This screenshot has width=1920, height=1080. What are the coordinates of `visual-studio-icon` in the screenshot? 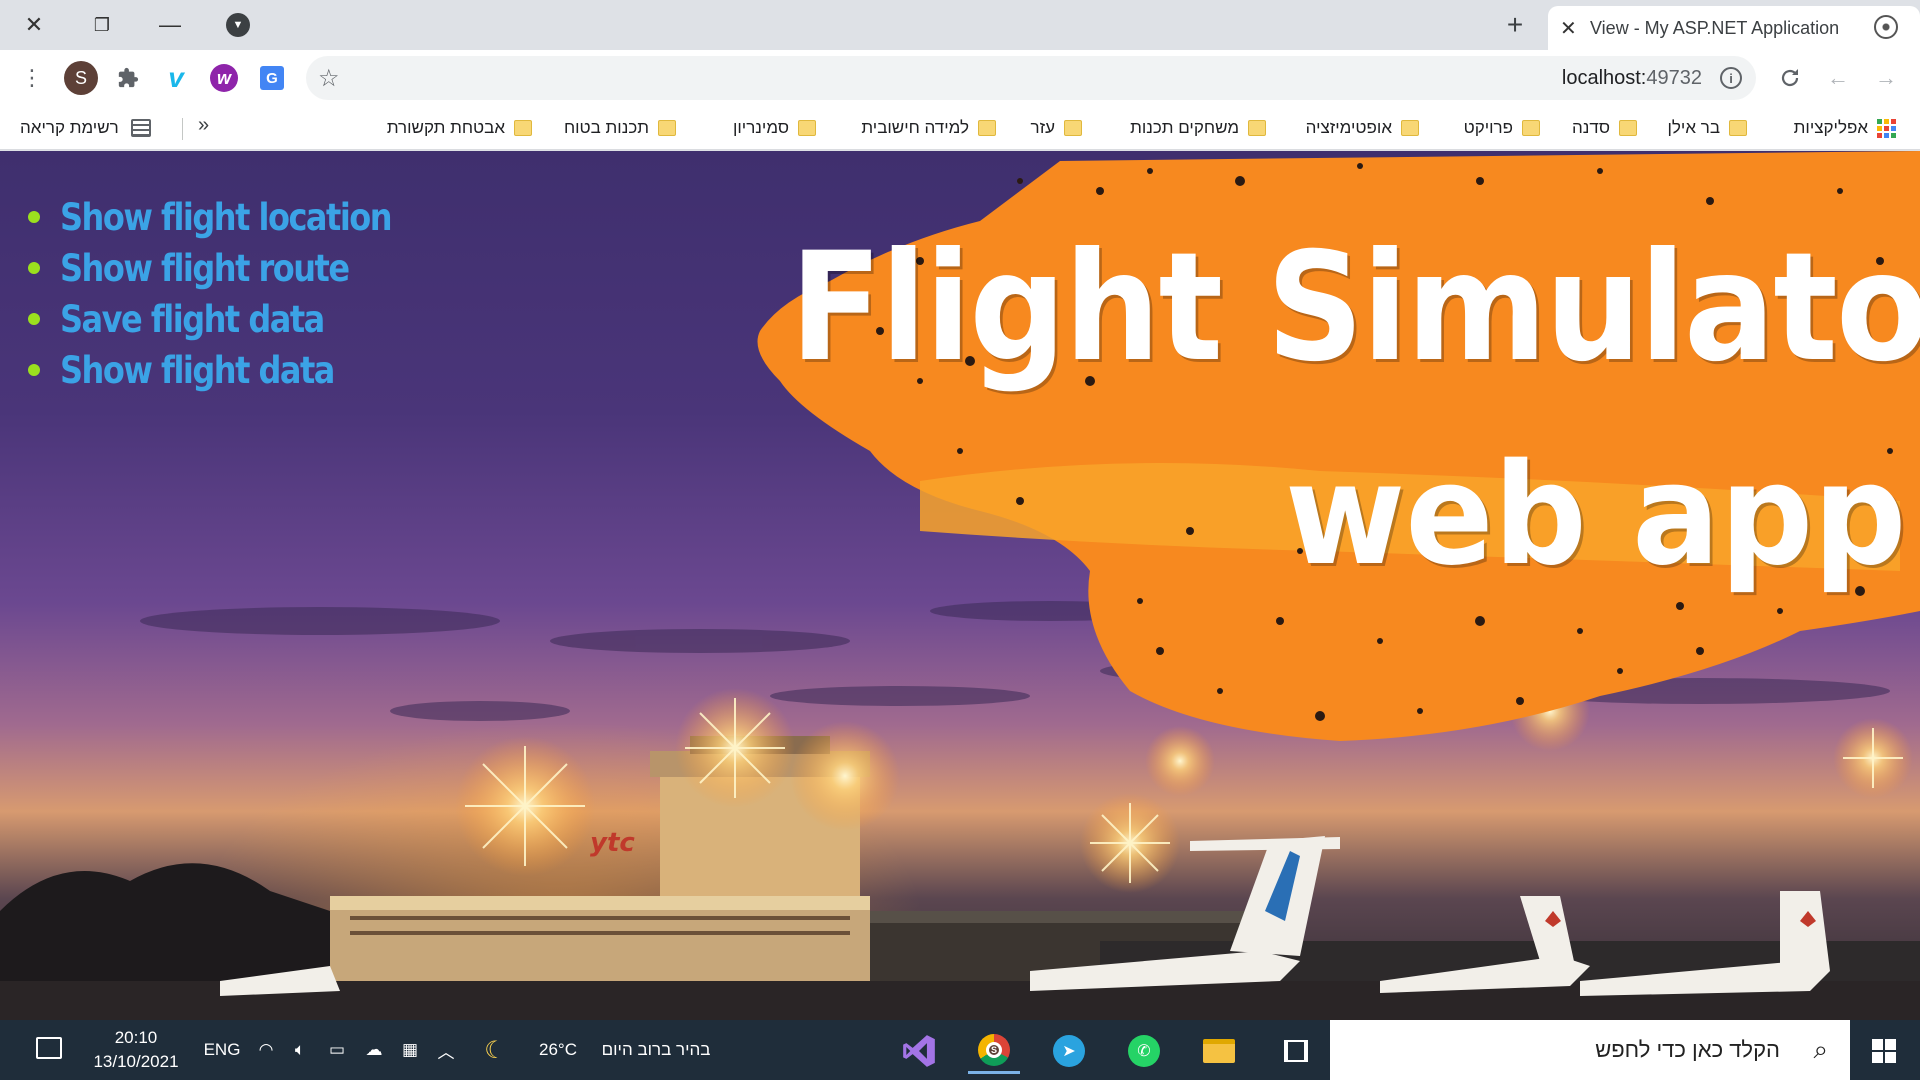 It's located at (919, 1051).